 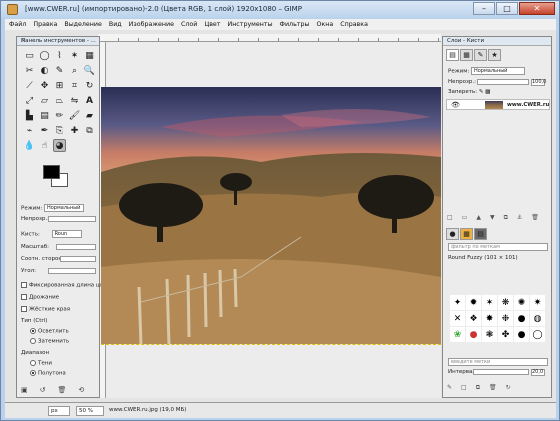 I want to click on anchor-layer-icon: ⚓, so click(x=519, y=218).